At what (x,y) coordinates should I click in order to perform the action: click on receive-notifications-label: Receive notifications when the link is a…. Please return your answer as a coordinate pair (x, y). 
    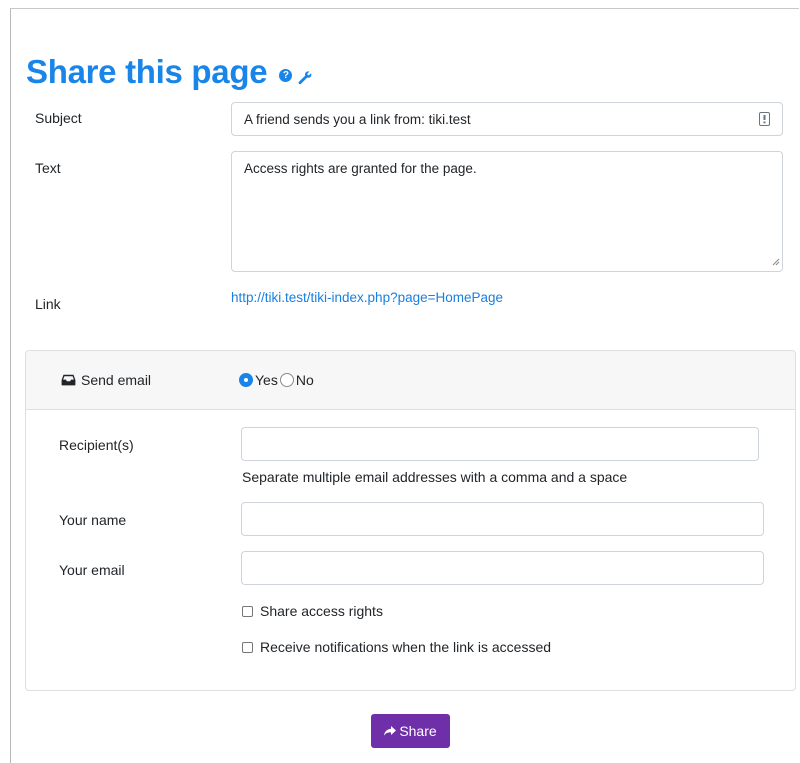
    Looking at the image, I should click on (405, 647).